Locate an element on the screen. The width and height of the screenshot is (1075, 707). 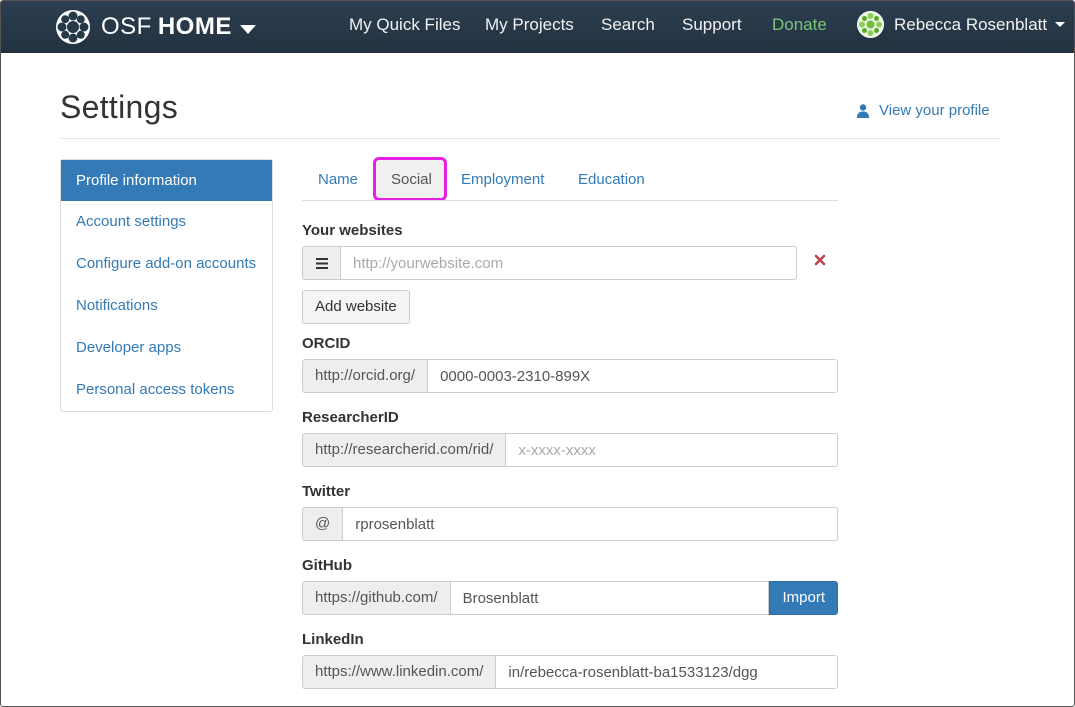
github-input is located at coordinates (609, 598).